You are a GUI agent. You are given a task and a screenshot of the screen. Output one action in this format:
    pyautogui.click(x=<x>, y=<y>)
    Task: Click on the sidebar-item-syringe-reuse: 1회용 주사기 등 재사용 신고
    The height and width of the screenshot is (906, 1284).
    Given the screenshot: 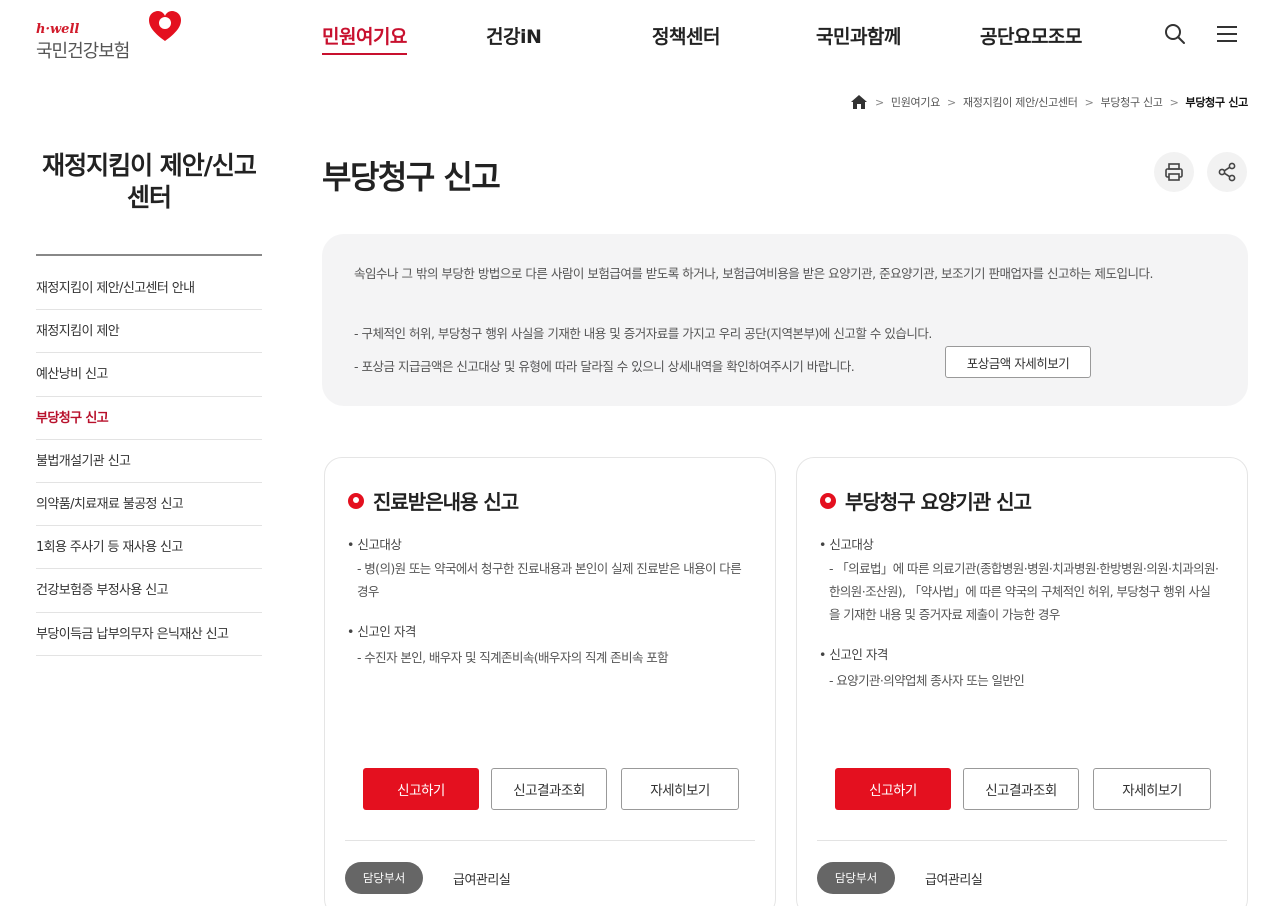 What is the action you would take?
    pyautogui.click(x=149, y=548)
    